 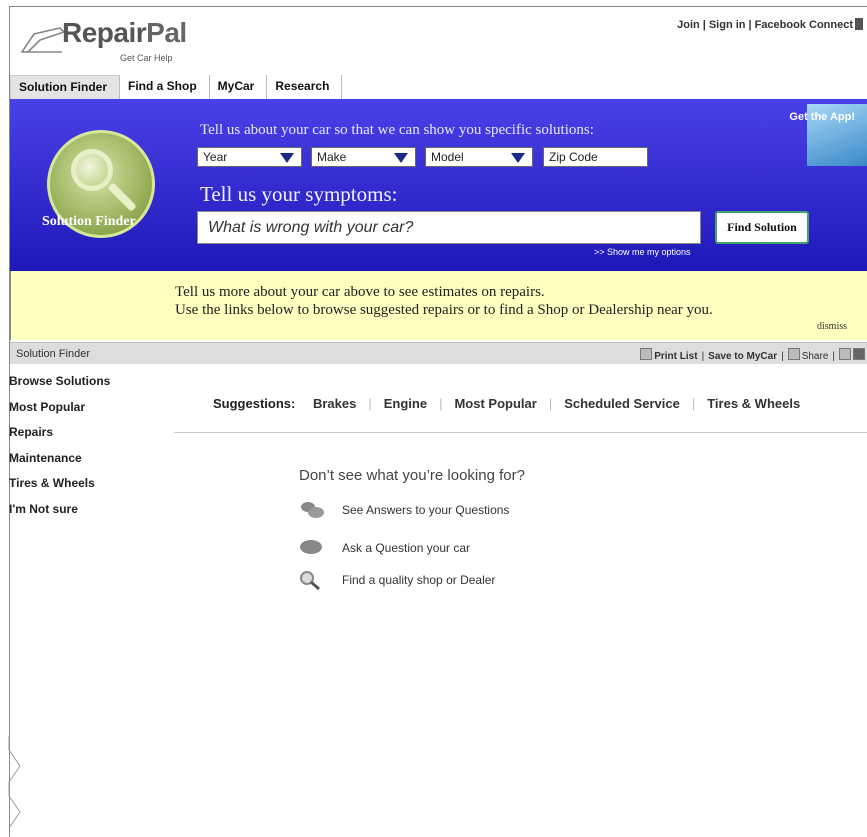 I want to click on tab-find-a-shop: Find a Shop, so click(x=165, y=87).